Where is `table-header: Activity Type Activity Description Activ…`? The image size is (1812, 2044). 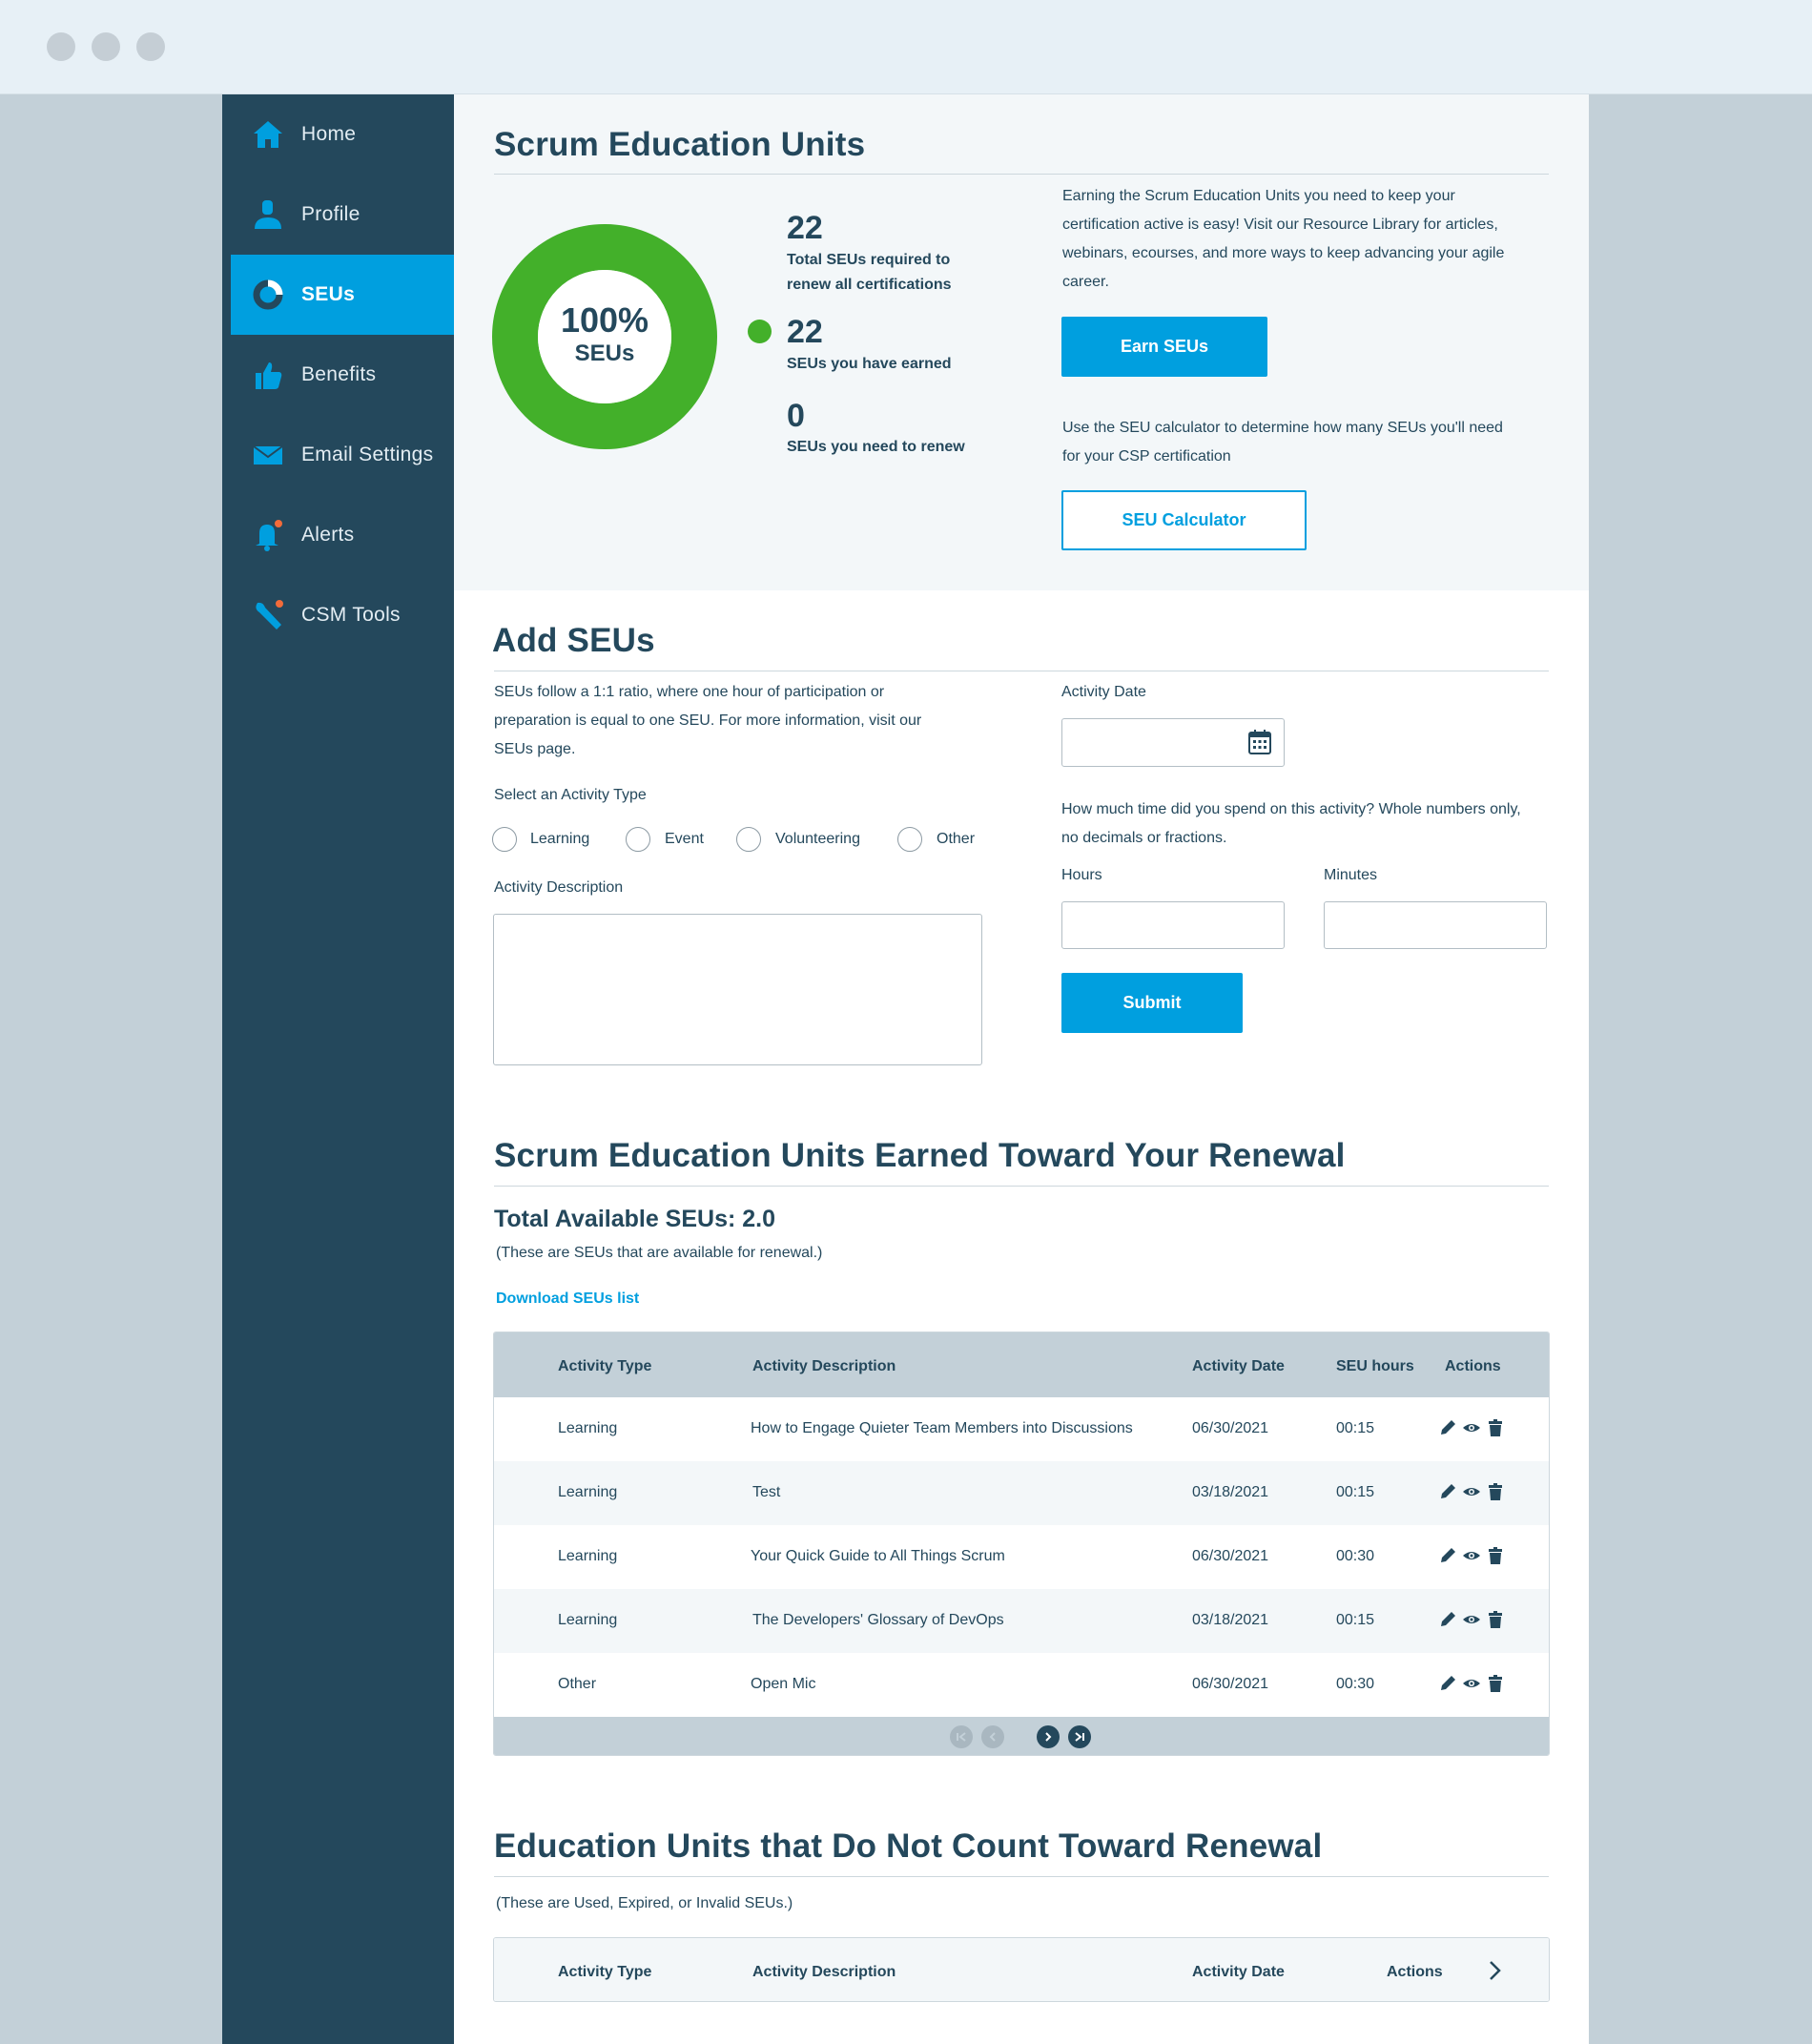
table-header: Activity Type Activity Description Activ… is located at coordinates (1022, 1364).